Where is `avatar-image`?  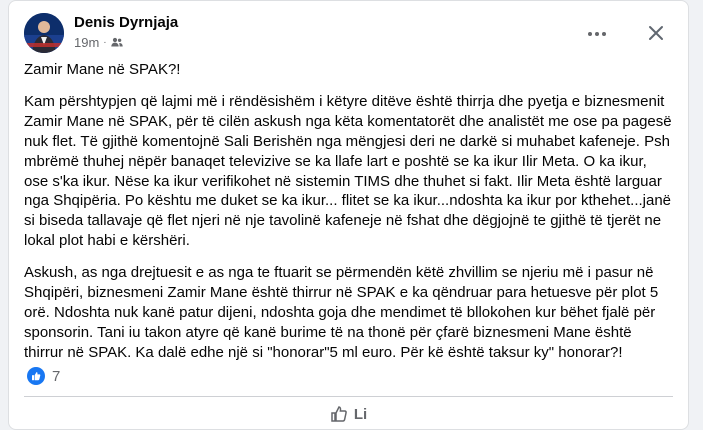 avatar-image is located at coordinates (44, 33).